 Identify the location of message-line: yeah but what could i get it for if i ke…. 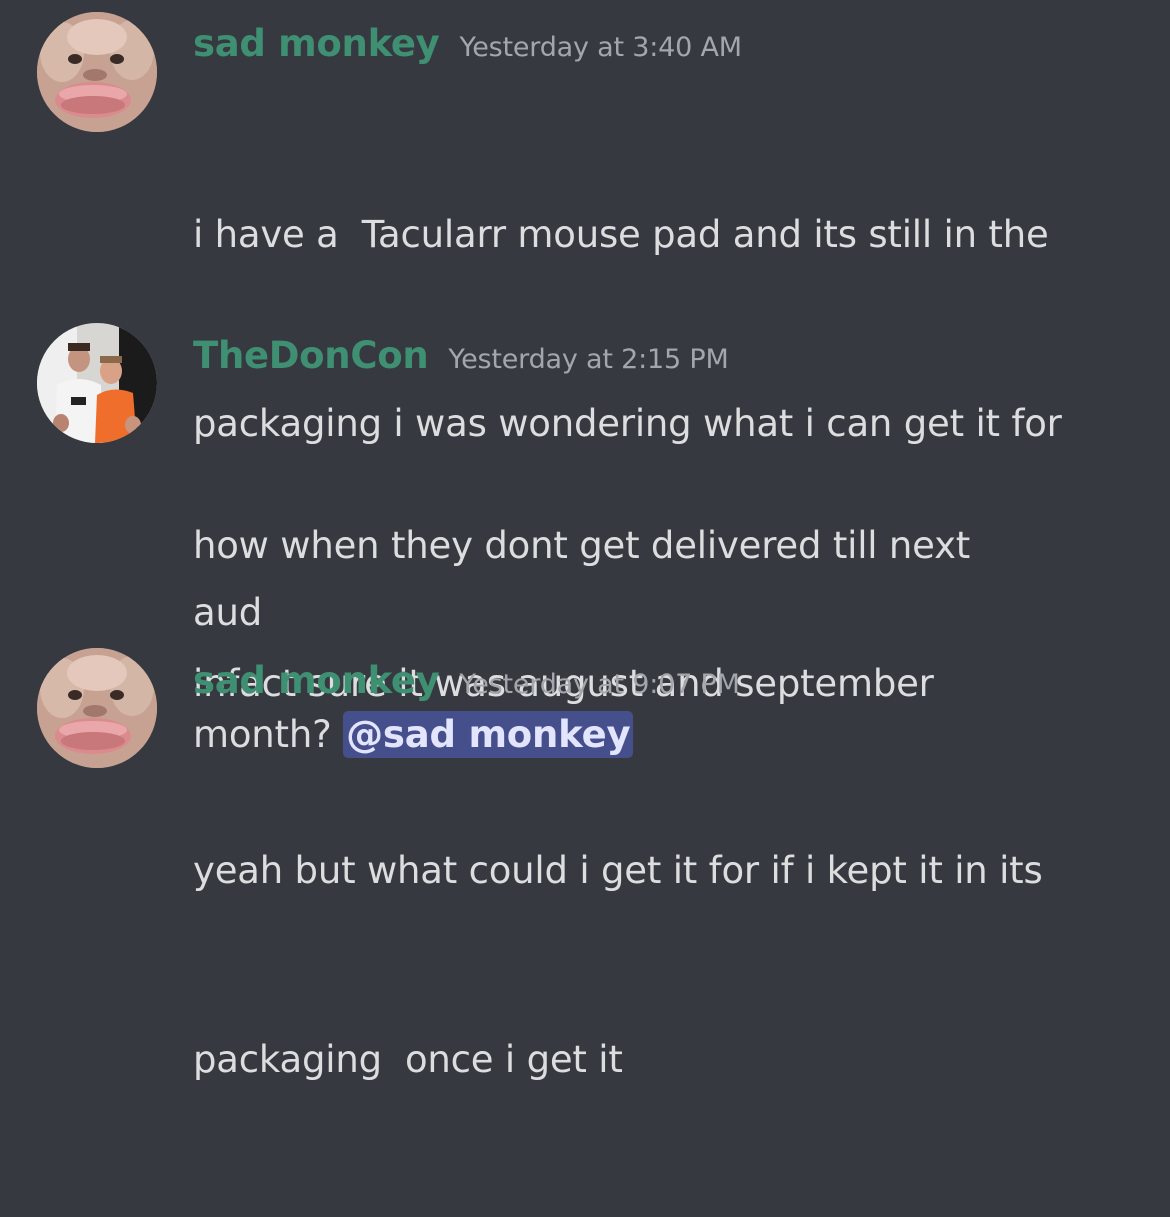
(618, 870).